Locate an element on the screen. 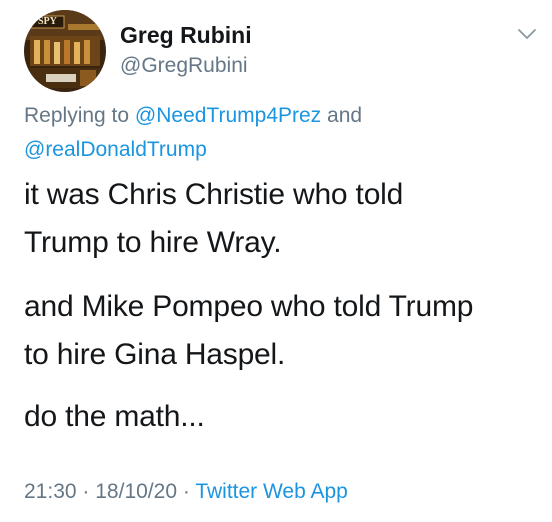 The height and width of the screenshot is (522, 552). tweet-time: 21:30 is located at coordinates (50, 491).